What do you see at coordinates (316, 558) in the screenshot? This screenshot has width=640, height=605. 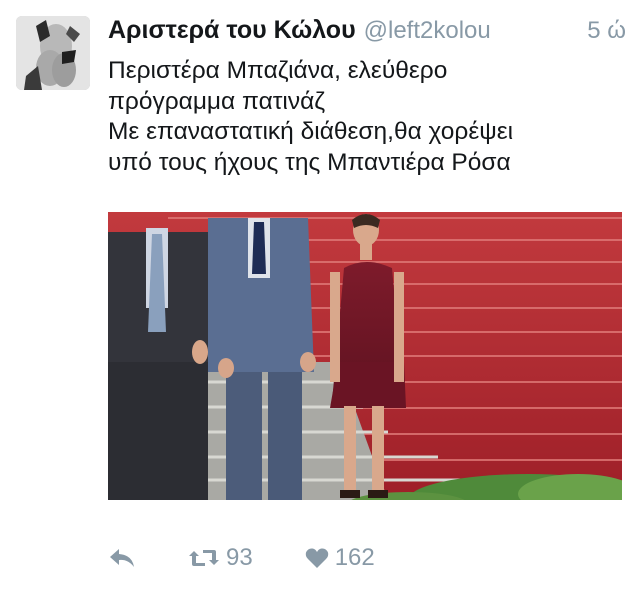 I see `heart-icon` at bounding box center [316, 558].